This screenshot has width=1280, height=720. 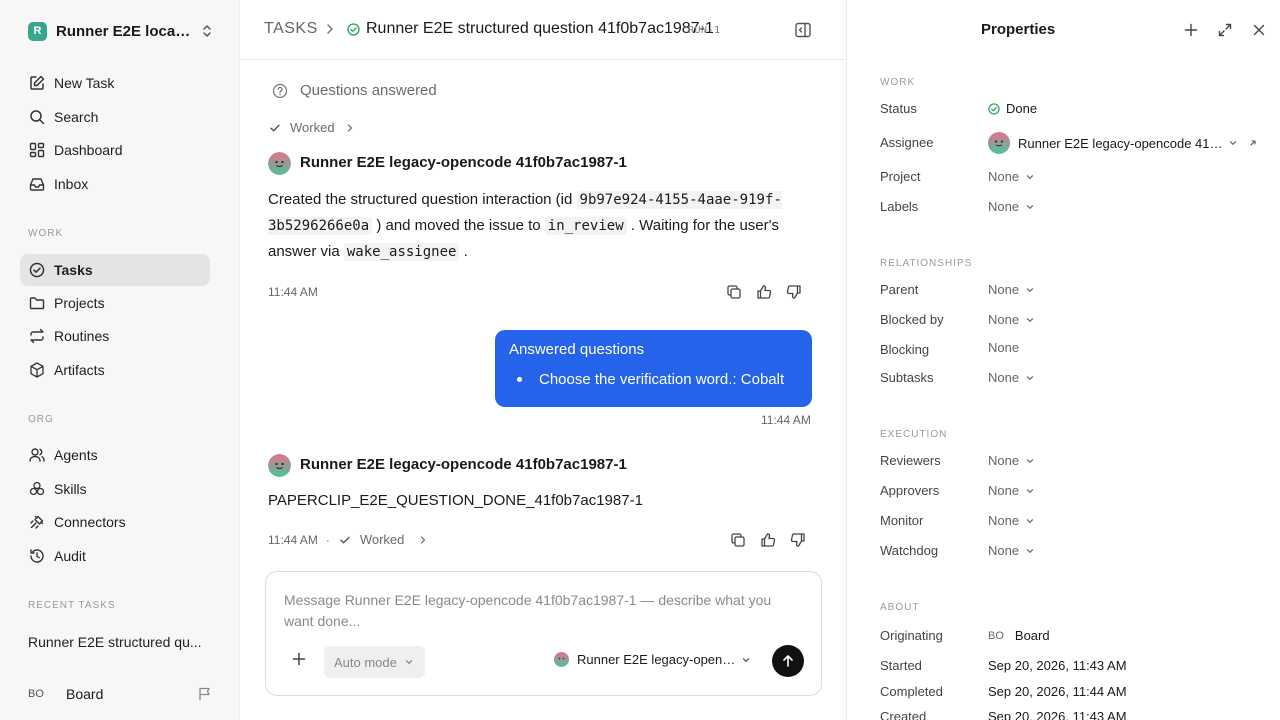 What do you see at coordinates (79, 303) in the screenshot?
I see `sidebar-item-label: Projects` at bounding box center [79, 303].